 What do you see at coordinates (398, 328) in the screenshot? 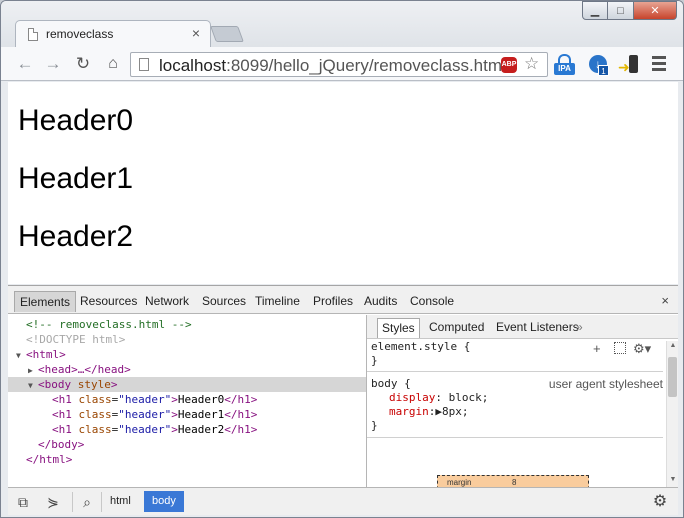
I see `tab-styles: Styles` at bounding box center [398, 328].